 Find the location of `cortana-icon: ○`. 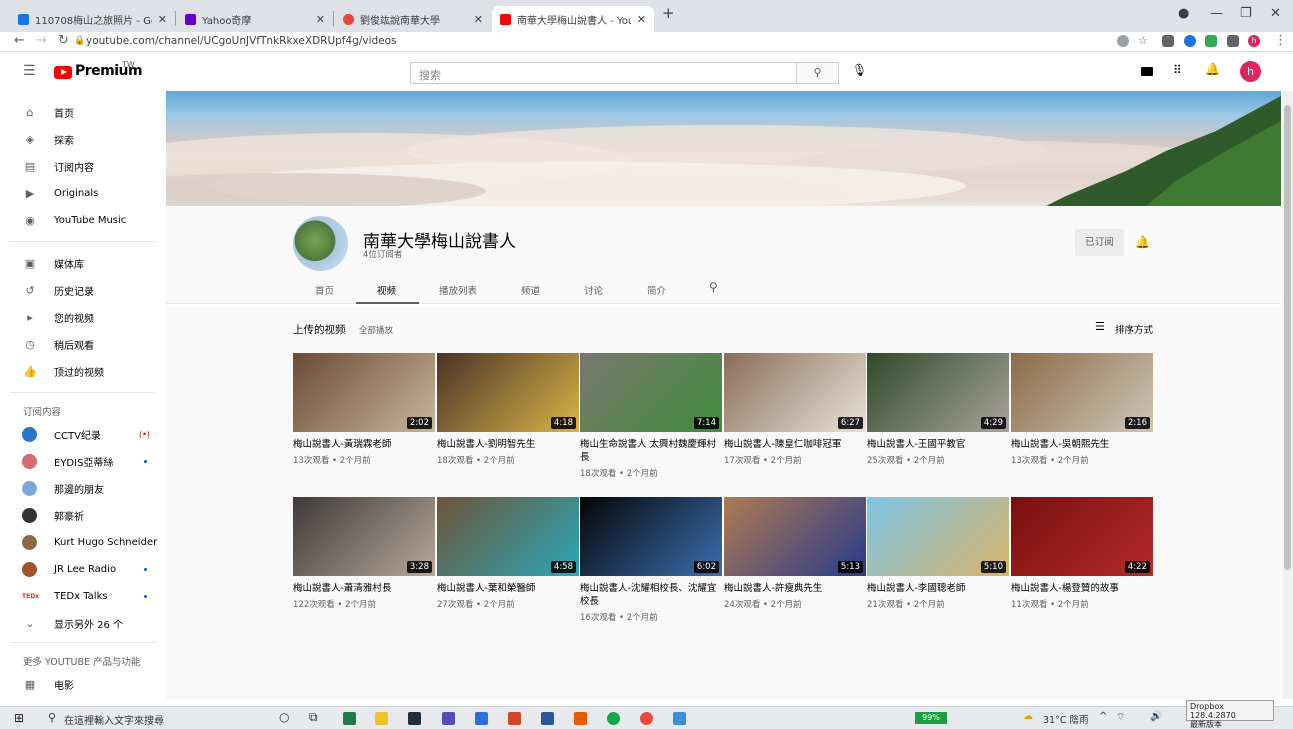

cortana-icon: ○ is located at coordinates (284, 717).